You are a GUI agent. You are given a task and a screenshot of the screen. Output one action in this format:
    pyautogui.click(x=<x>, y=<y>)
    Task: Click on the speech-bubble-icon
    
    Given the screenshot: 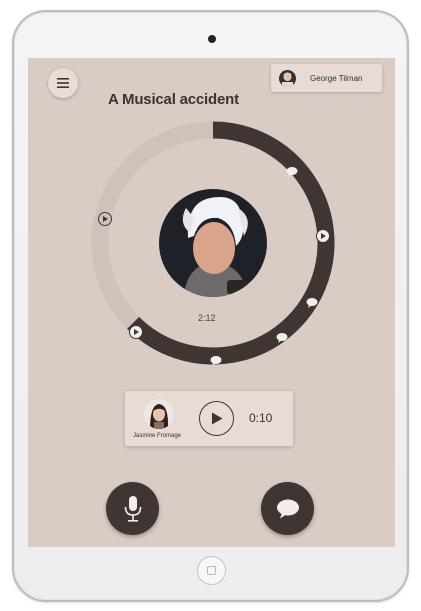 What is the action you would take?
    pyautogui.click(x=287, y=508)
    